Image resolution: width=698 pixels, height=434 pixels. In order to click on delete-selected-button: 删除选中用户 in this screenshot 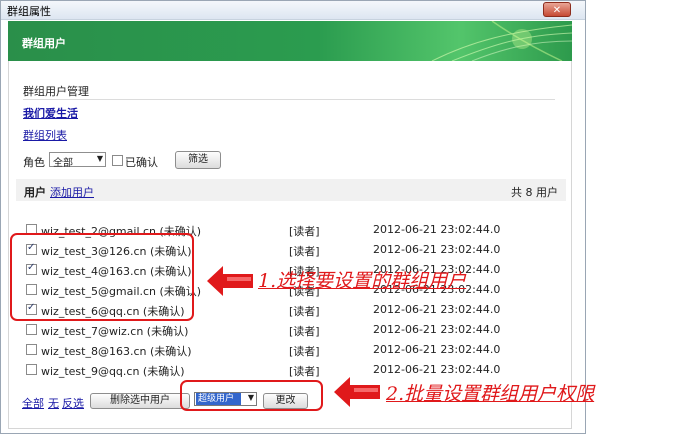, I will do `click(140, 401)`.